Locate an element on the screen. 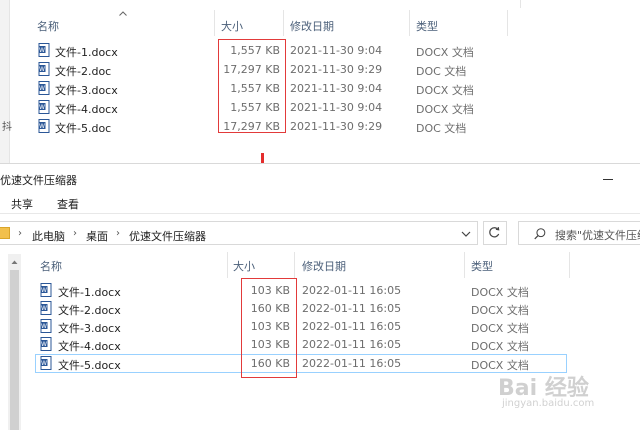 Image resolution: width=640 pixels, height=430 pixels. breadcrumb-desktop: 桌面 is located at coordinates (97, 236).